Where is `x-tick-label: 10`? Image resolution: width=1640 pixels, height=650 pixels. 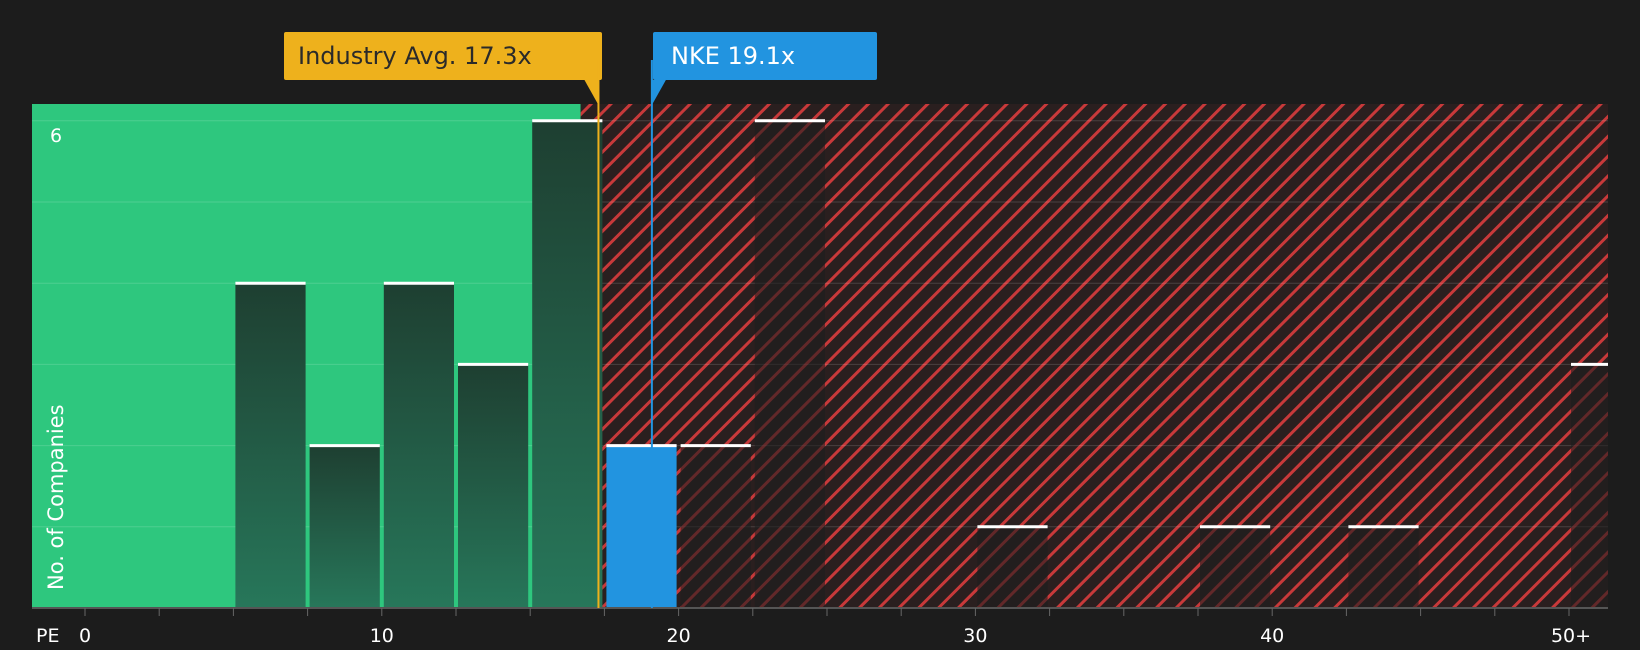
x-tick-label: 10 is located at coordinates (382, 636).